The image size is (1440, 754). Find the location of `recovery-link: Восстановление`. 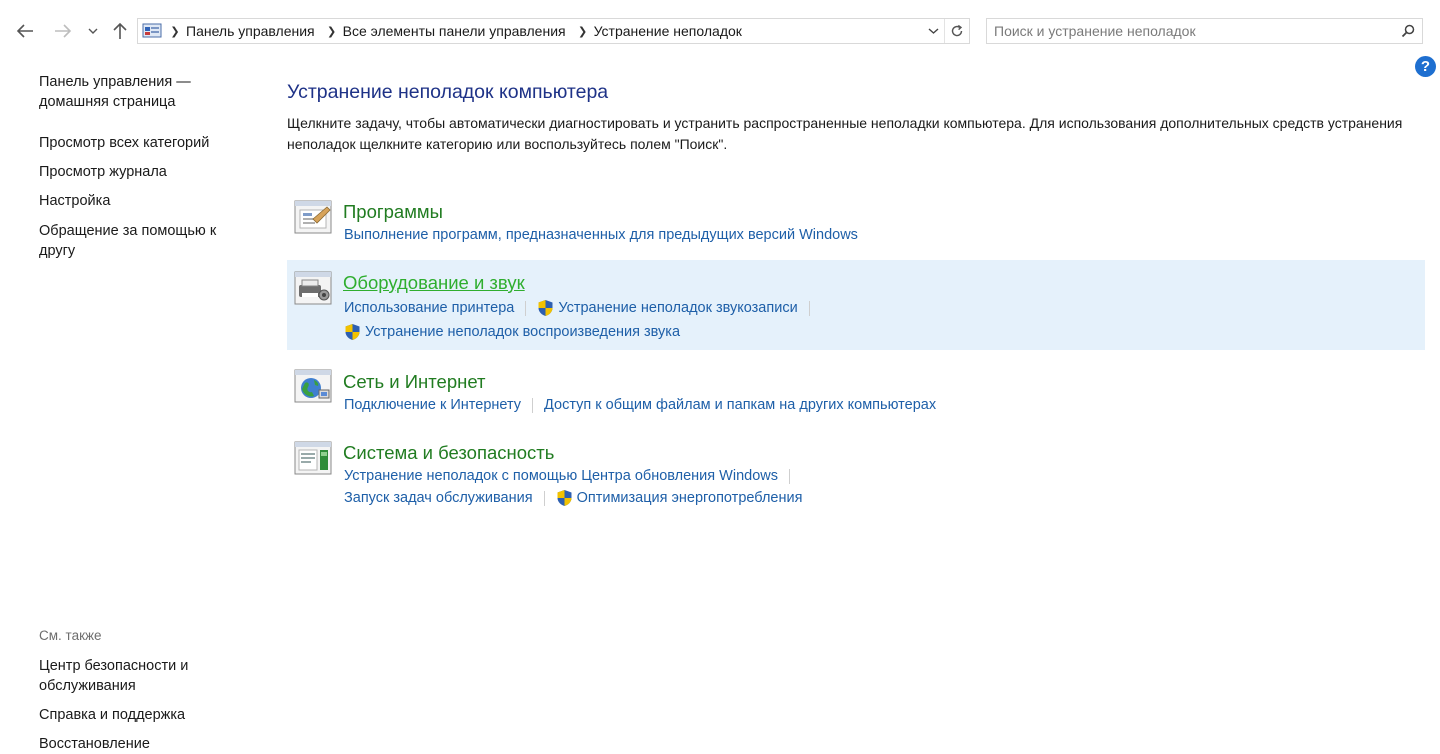

recovery-link: Восстановление is located at coordinates (139, 744).